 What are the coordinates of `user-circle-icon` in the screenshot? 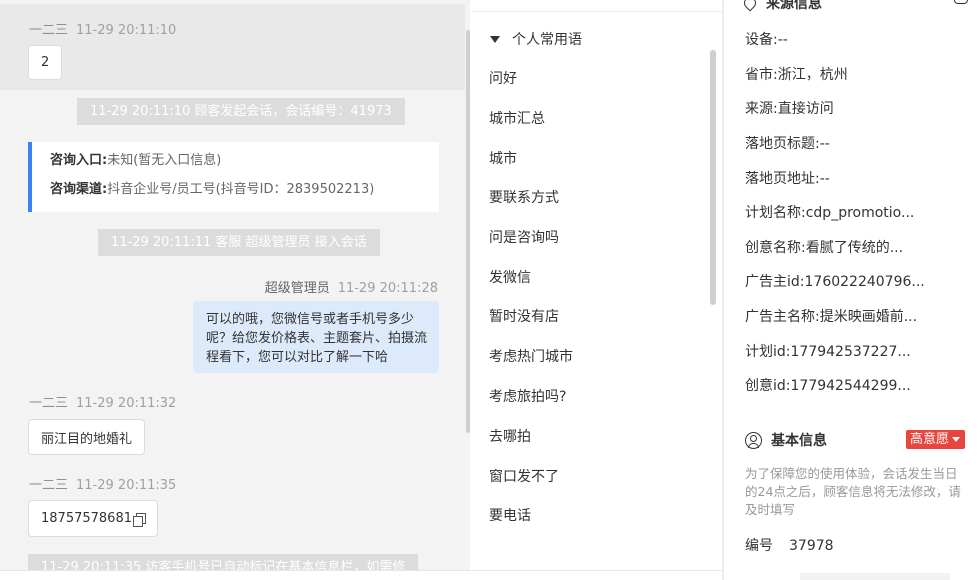 It's located at (753, 440).